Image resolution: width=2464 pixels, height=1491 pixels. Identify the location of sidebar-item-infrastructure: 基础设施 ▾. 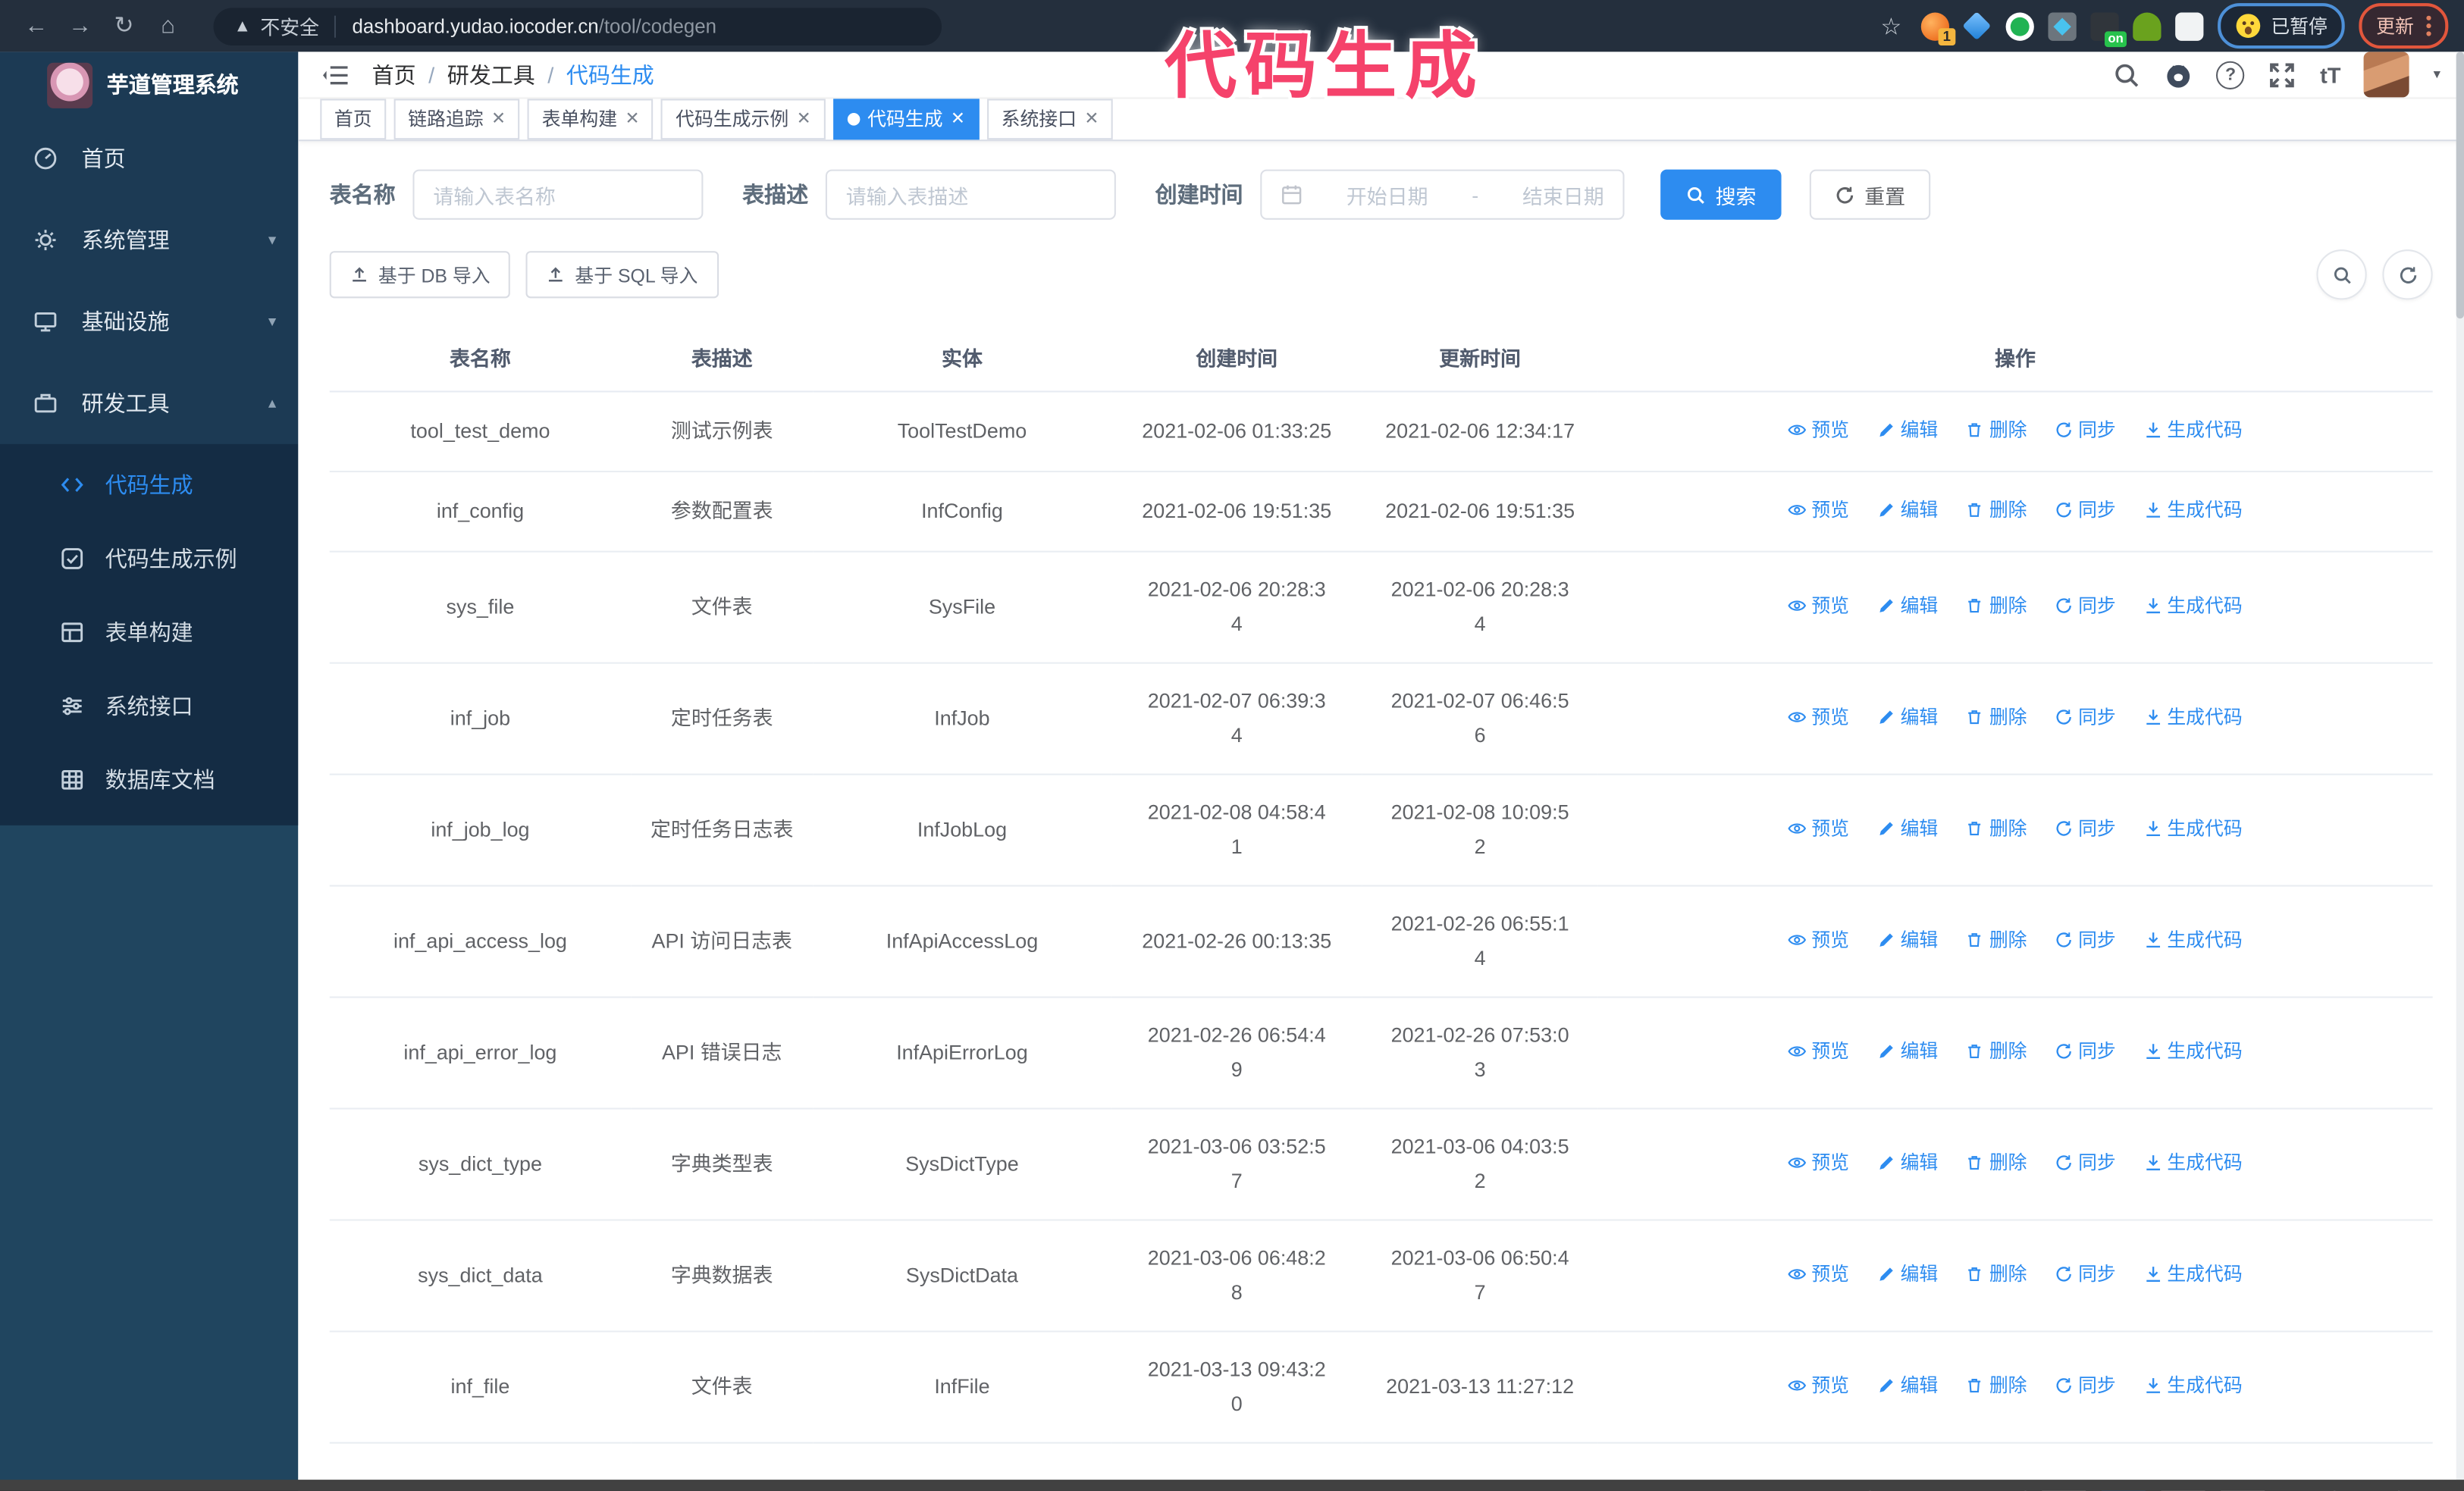
(149, 322).